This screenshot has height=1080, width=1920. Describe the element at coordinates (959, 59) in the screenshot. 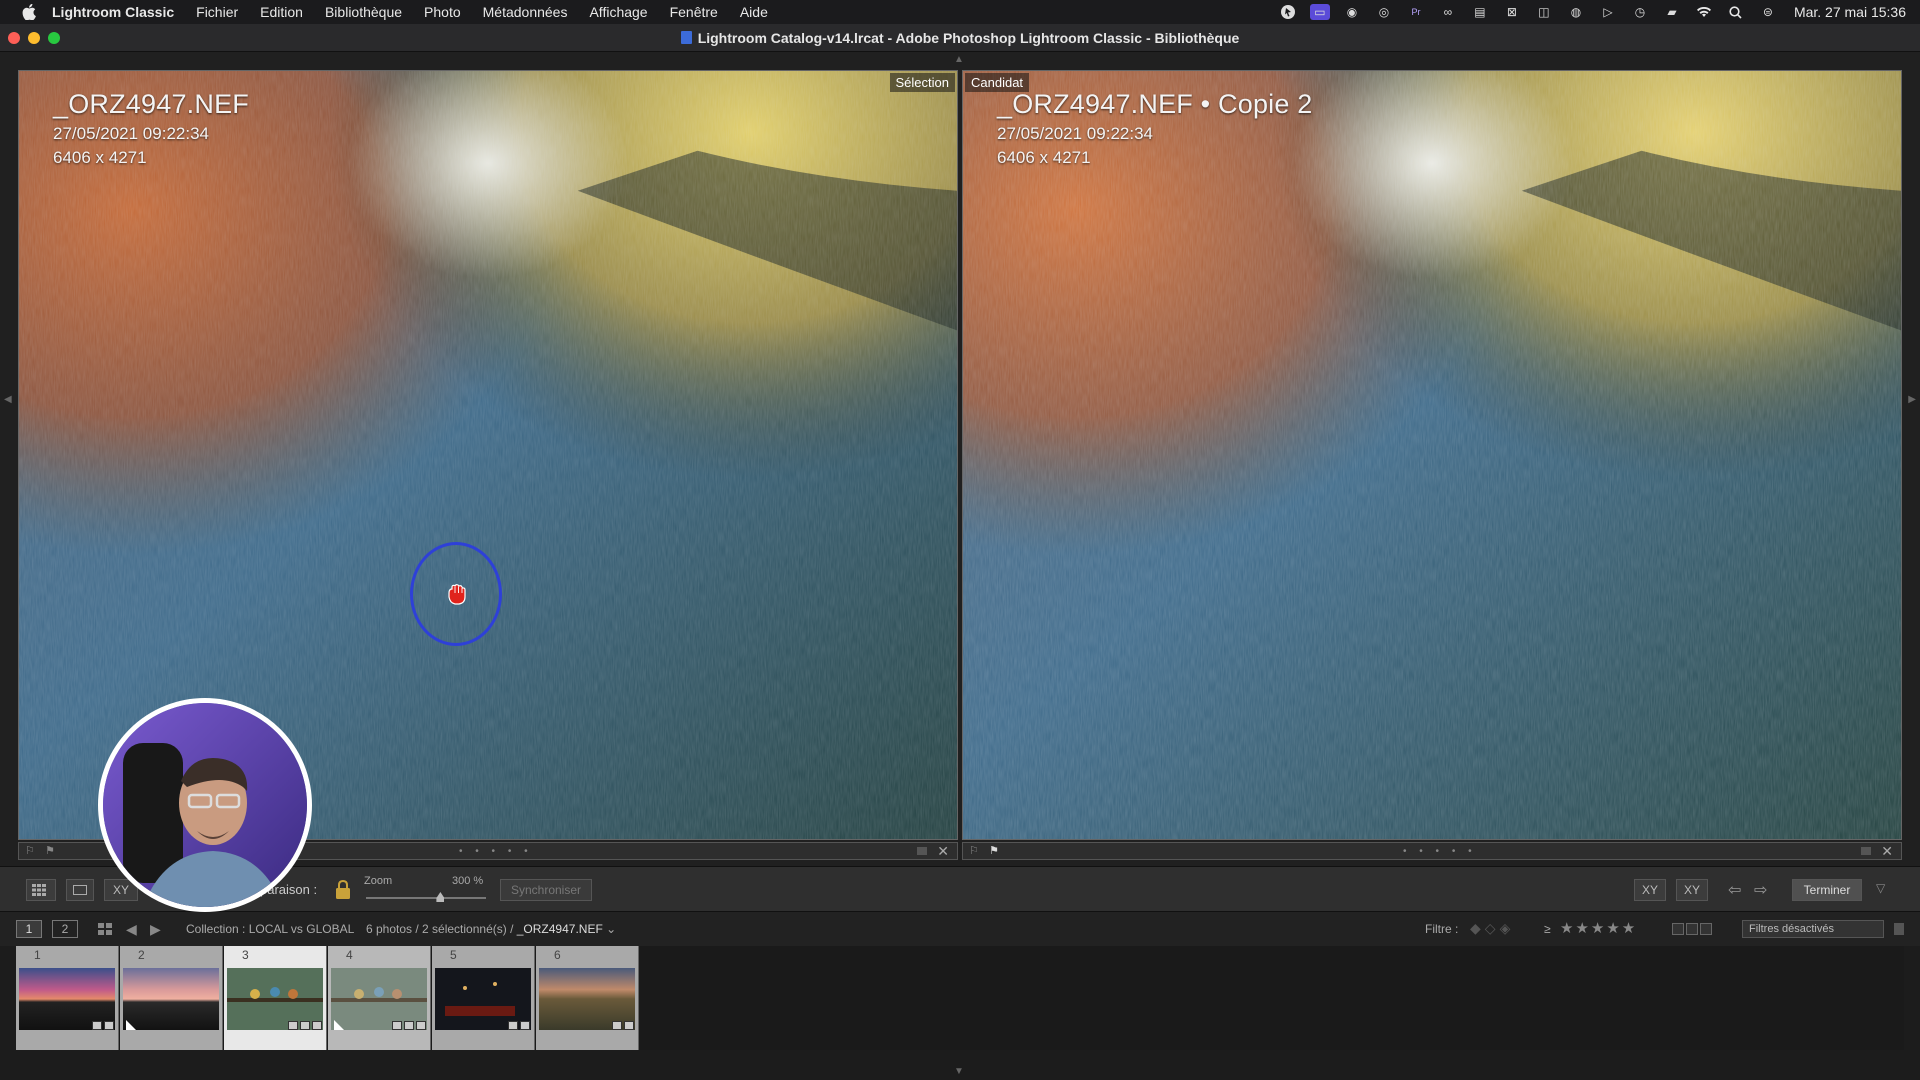

I see `top-panel-toggle-icon: ▲` at that location.